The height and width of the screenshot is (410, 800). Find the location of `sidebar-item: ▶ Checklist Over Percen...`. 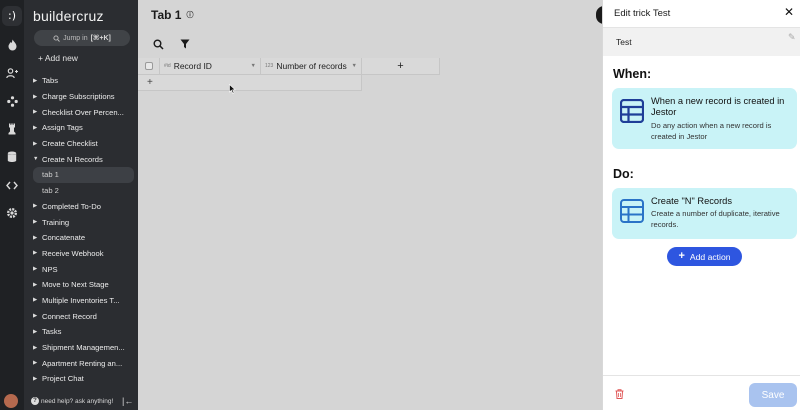

sidebar-item: ▶ Checklist Over Percen... is located at coordinates (81, 112).